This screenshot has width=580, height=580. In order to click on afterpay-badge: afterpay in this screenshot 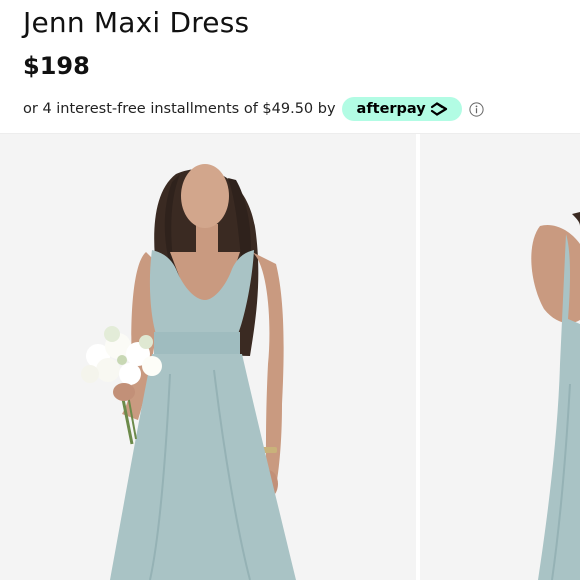, I will do `click(401, 109)`.